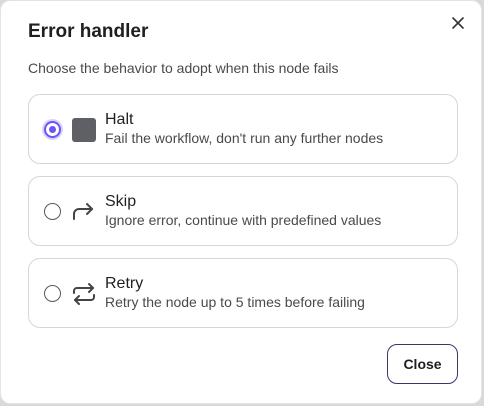 Image resolution: width=484 pixels, height=406 pixels. I want to click on close-button: Close, so click(422, 364).